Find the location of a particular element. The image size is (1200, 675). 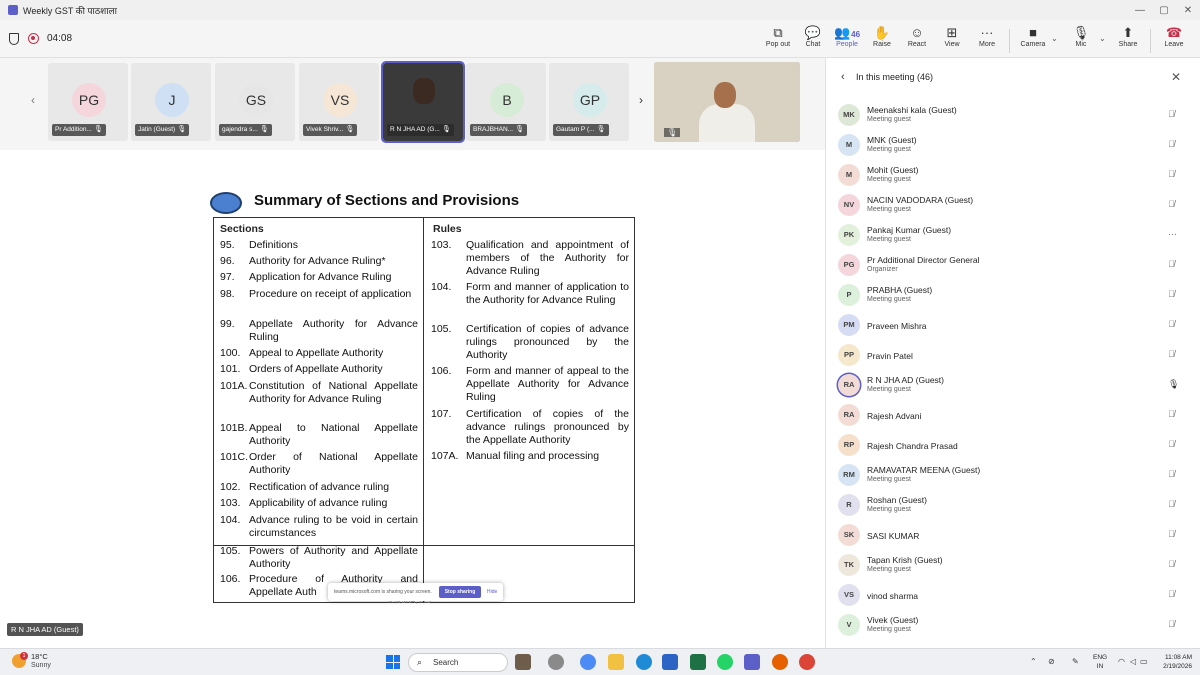

teams-logo-icon is located at coordinates (13, 10).